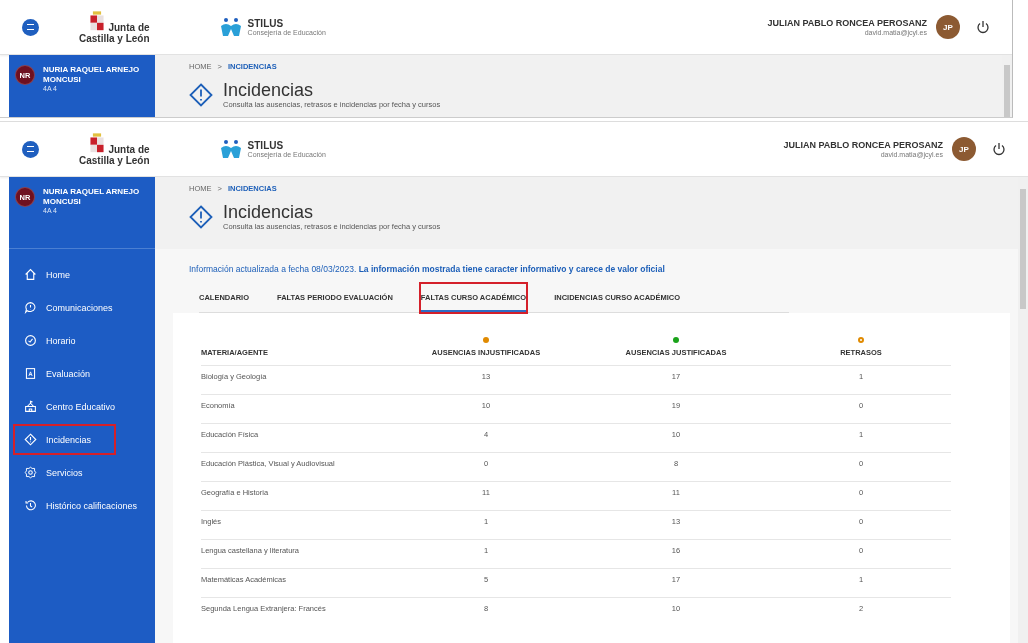 The height and width of the screenshot is (643, 1028). Describe the element at coordinates (30, 340) in the screenshot. I see `clock-icon` at that location.